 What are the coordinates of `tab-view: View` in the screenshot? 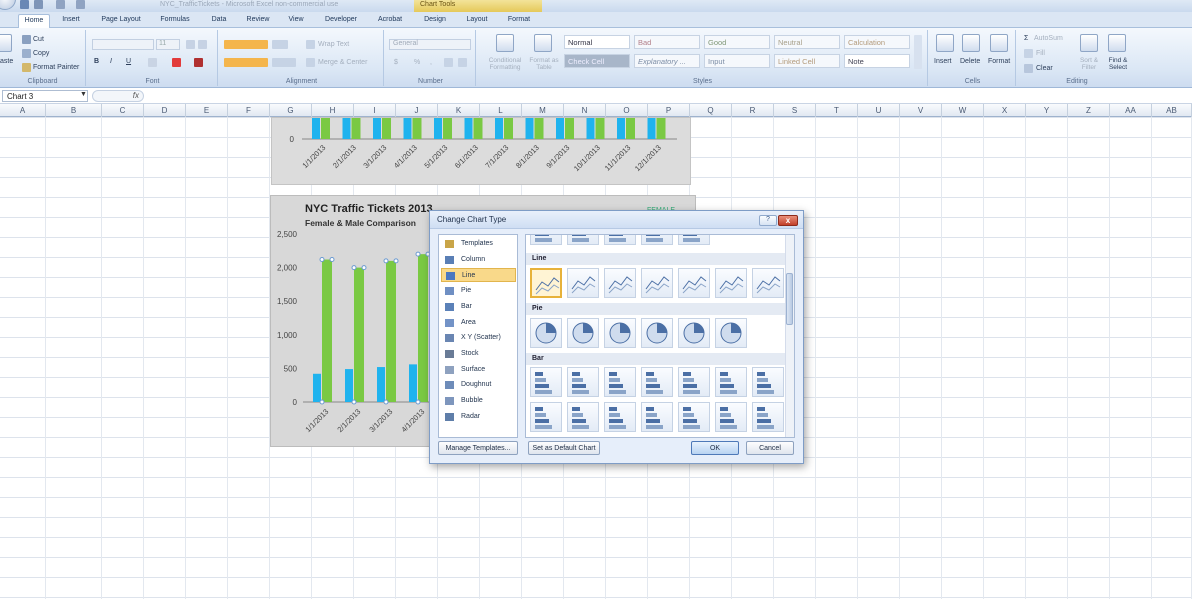 It's located at (296, 21).